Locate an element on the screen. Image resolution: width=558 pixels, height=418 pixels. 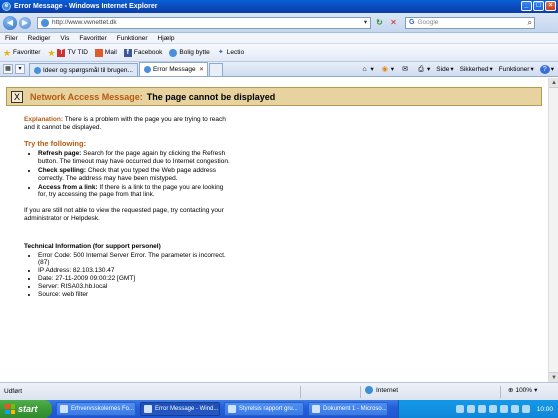
help-menu: ? ▾ is located at coordinates (546, 69).